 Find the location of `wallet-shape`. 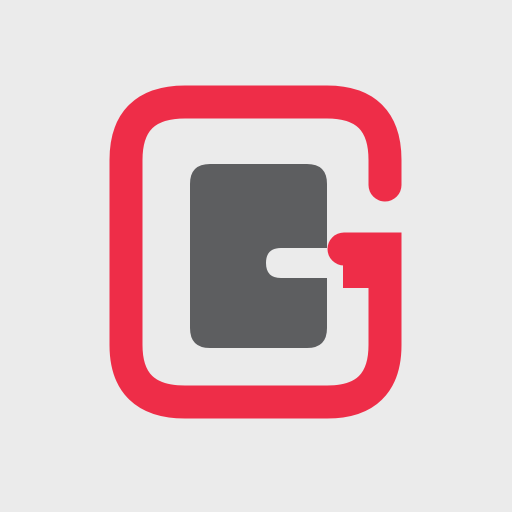

wallet-shape is located at coordinates (258, 256).